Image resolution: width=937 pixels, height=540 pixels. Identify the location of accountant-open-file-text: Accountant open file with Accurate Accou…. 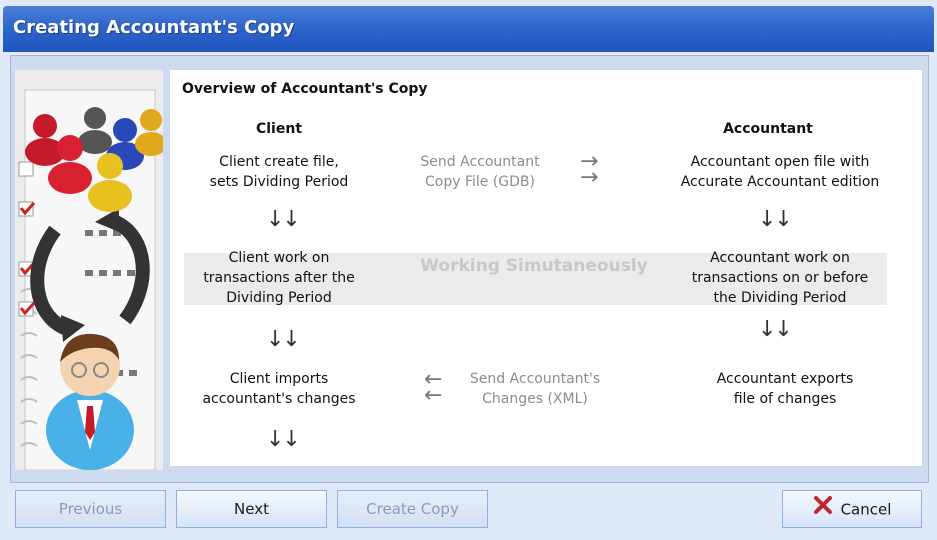
(780, 172).